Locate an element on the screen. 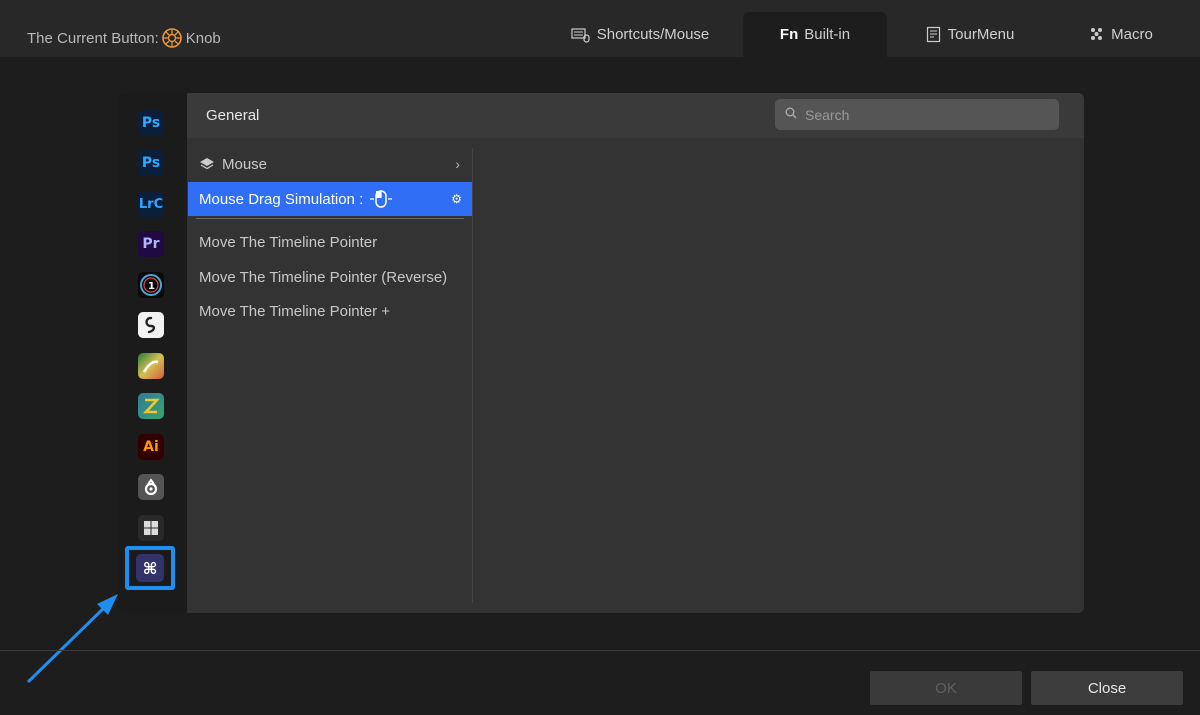 The height and width of the screenshot is (715, 1200). content-header: General is located at coordinates (635, 115).